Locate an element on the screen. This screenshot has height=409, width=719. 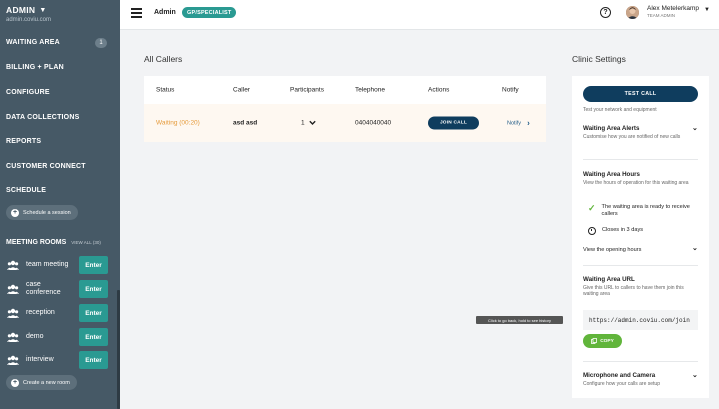
mic-camera-desc: Configure how your calls are setup is located at coordinates (621, 384).